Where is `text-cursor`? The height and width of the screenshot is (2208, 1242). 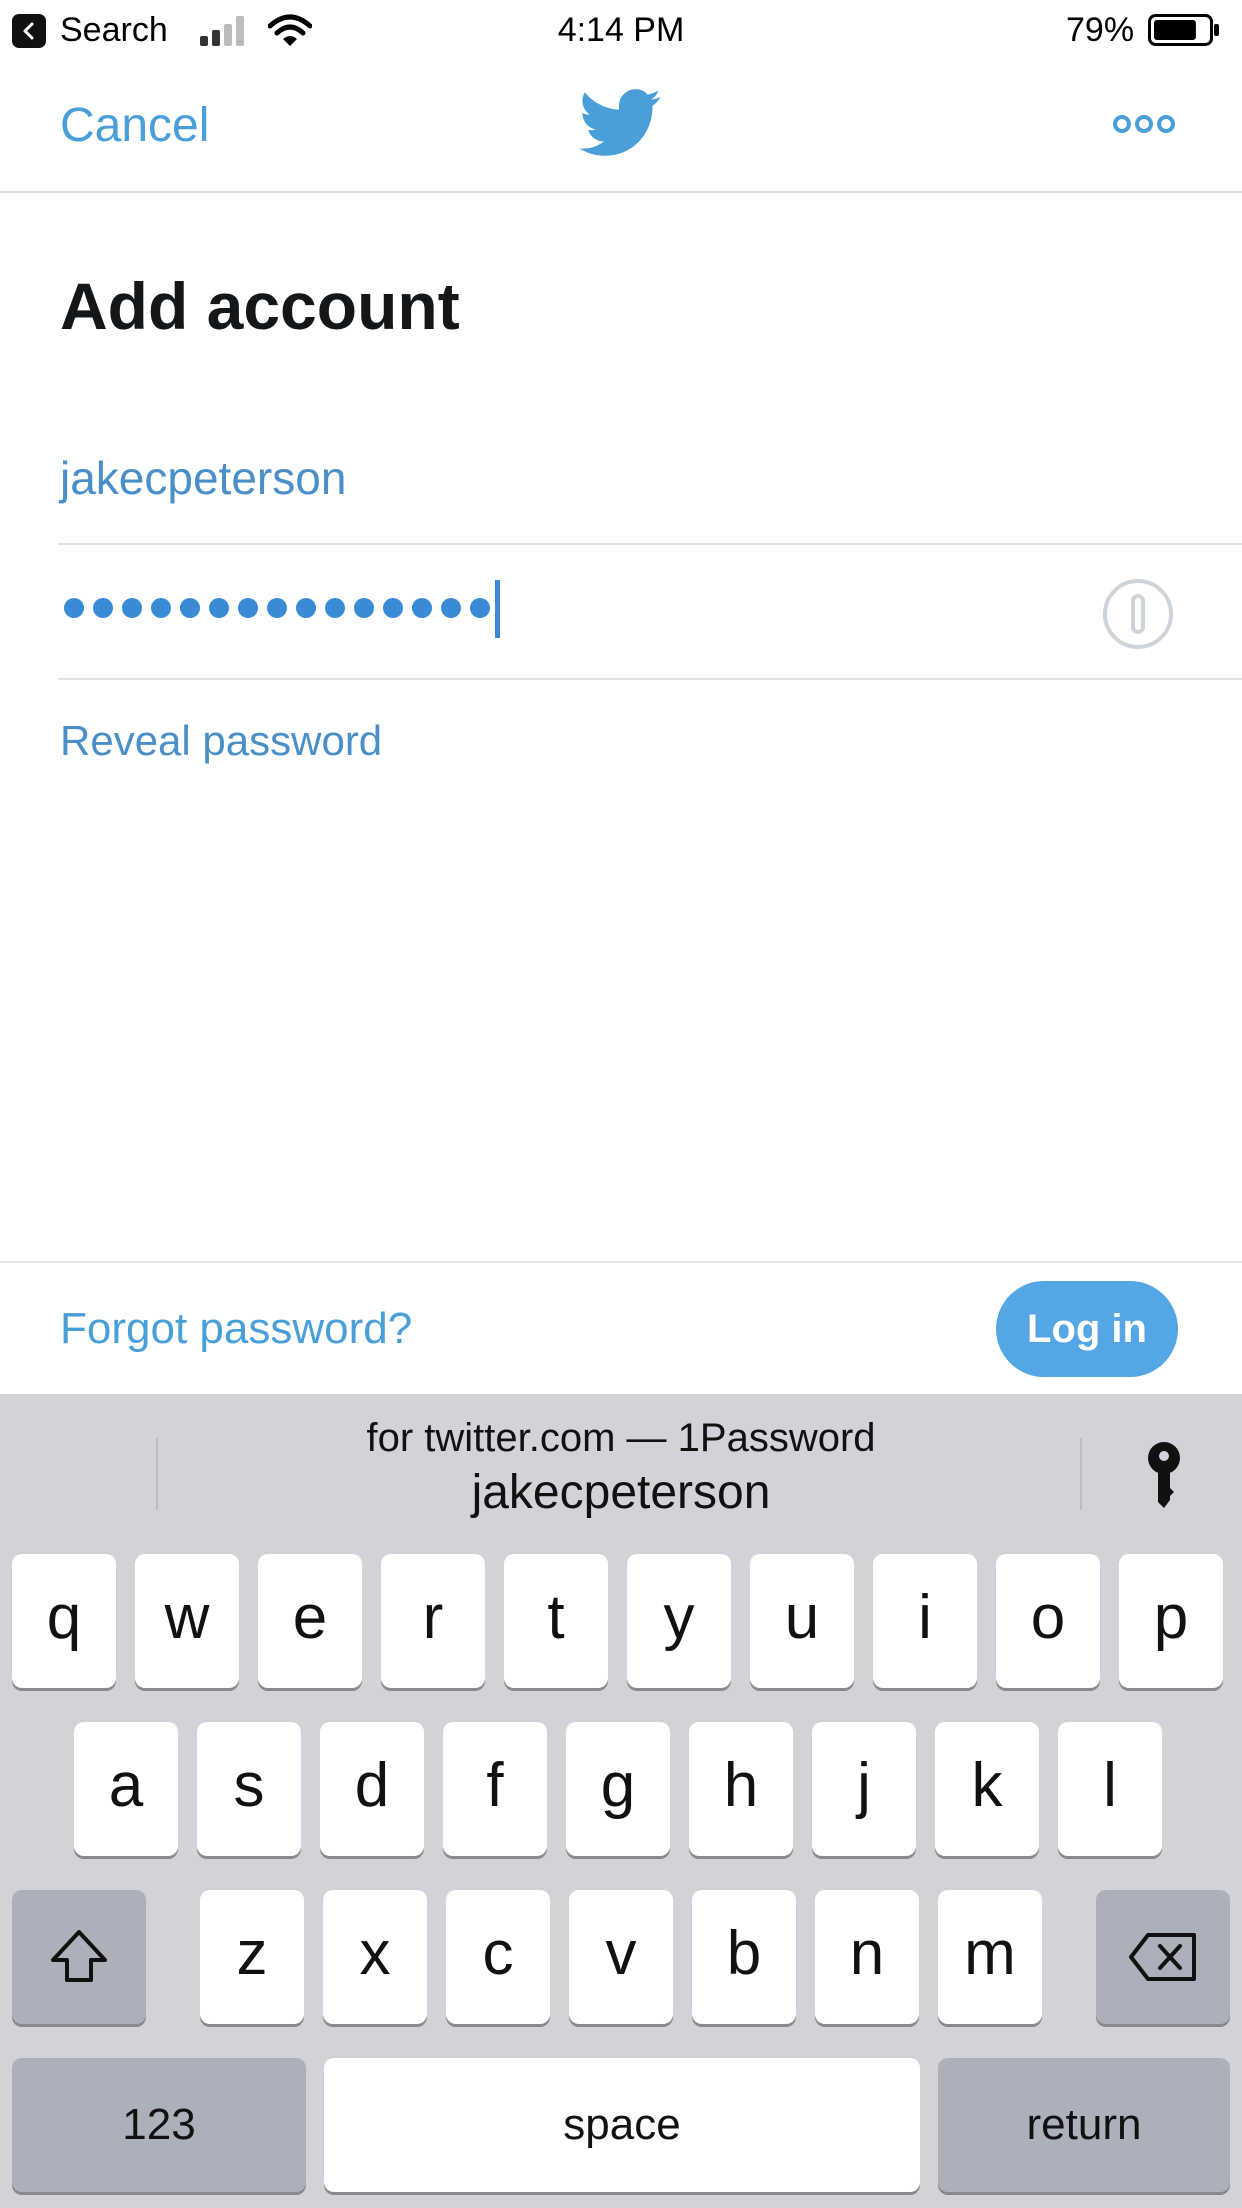
text-cursor is located at coordinates (497, 609).